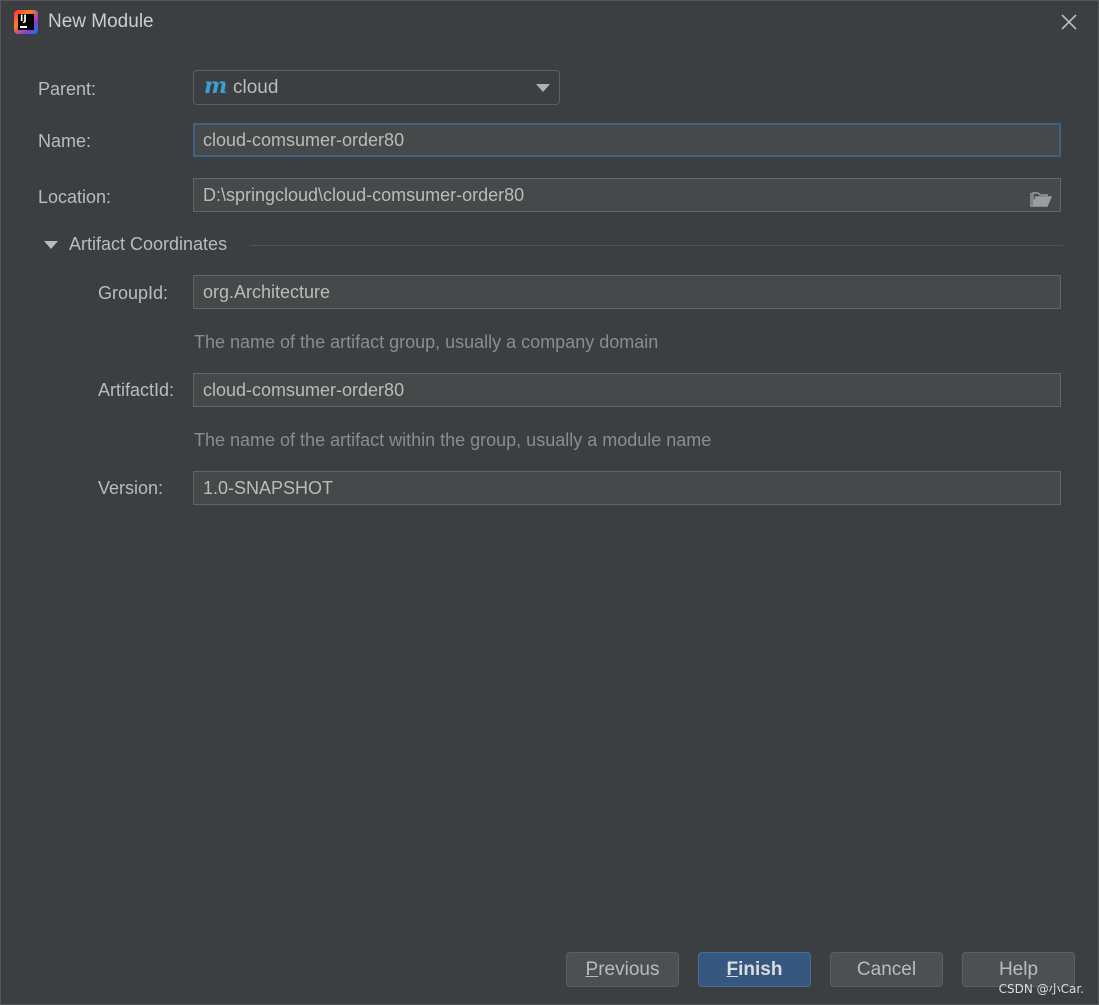 Image resolution: width=1099 pixels, height=1005 pixels. I want to click on finish-button: Finish, so click(754, 969).